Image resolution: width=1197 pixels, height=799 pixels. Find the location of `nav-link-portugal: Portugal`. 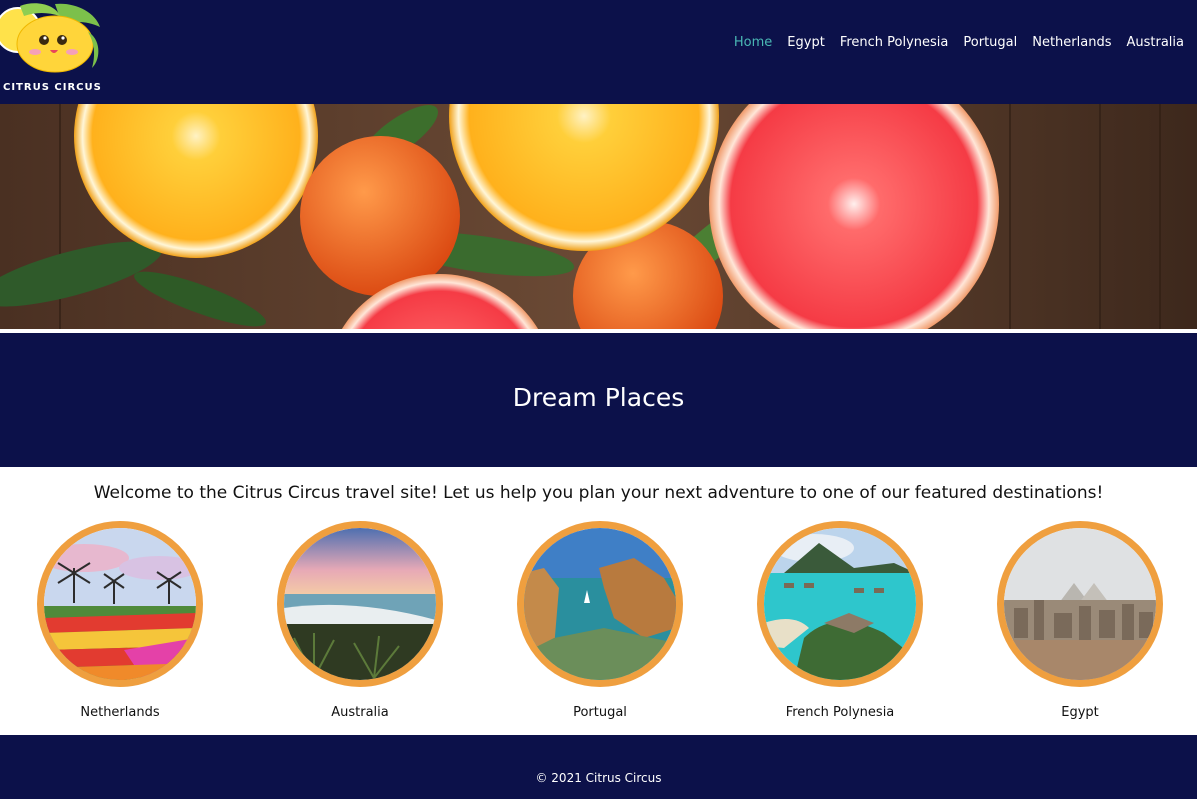

nav-link-portugal: Portugal is located at coordinates (990, 42).